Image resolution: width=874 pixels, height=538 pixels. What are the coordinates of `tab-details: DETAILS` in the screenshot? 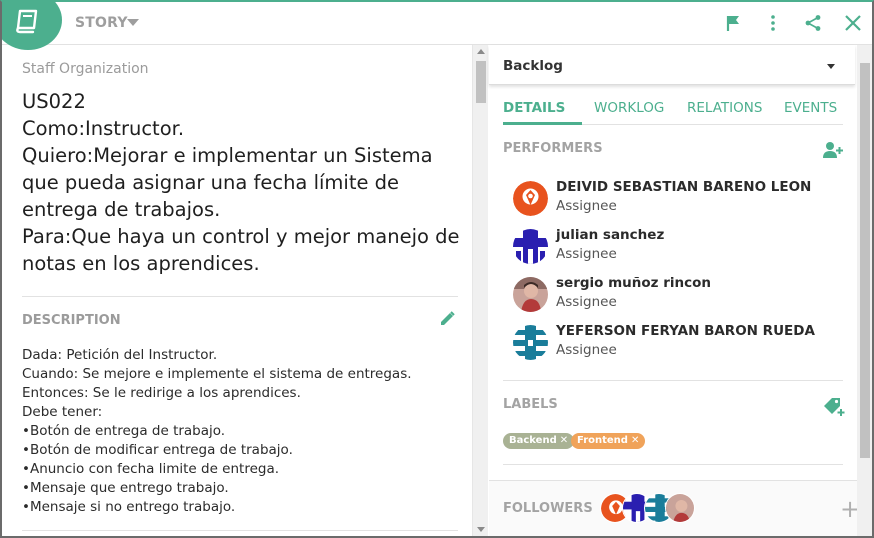 It's located at (534, 108).